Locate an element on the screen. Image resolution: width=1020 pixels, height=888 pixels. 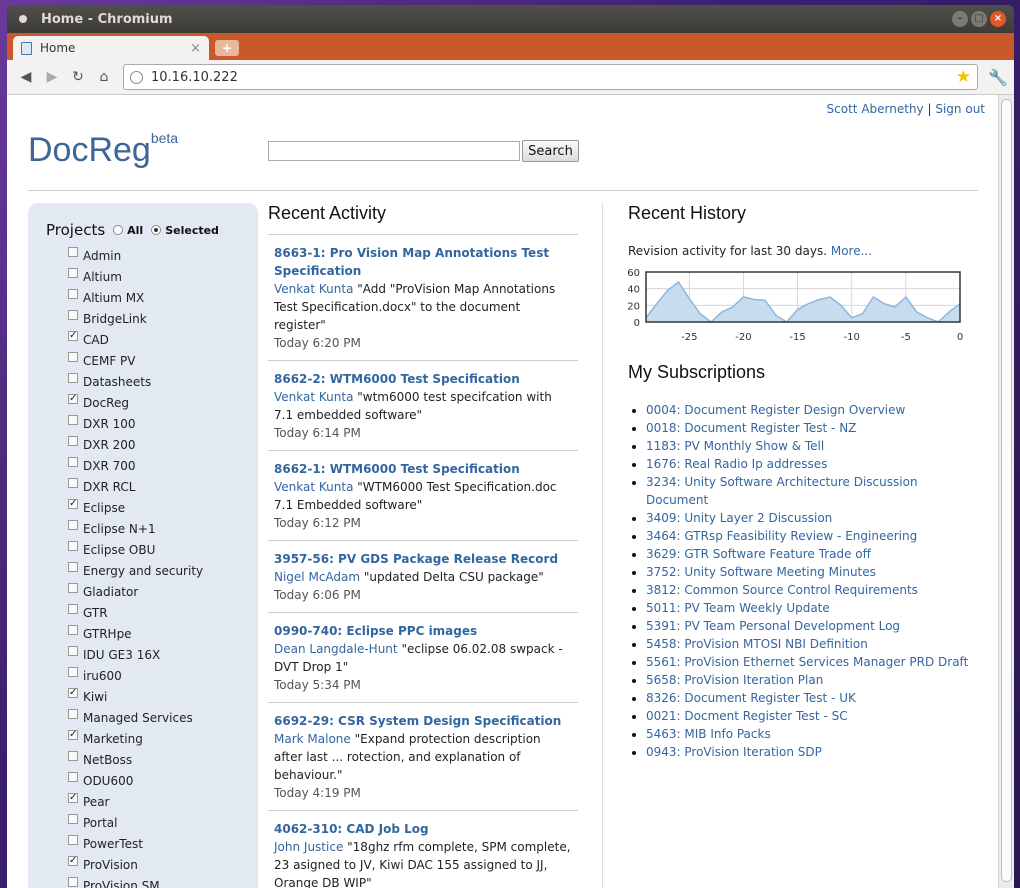
activity-title-link: 3957-56: PV GDS Package Release Record is located at coordinates (416, 559).